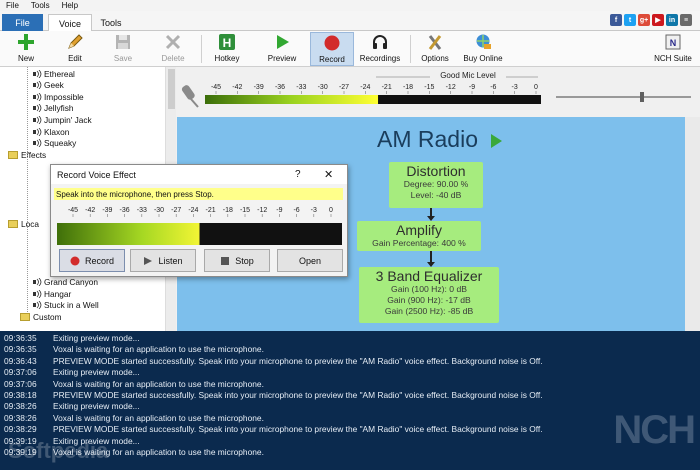 Image resolution: width=700 pixels, height=470 pixels. Describe the element at coordinates (59, 73) in the screenshot. I see `tree-item-label: Ethereal` at that location.